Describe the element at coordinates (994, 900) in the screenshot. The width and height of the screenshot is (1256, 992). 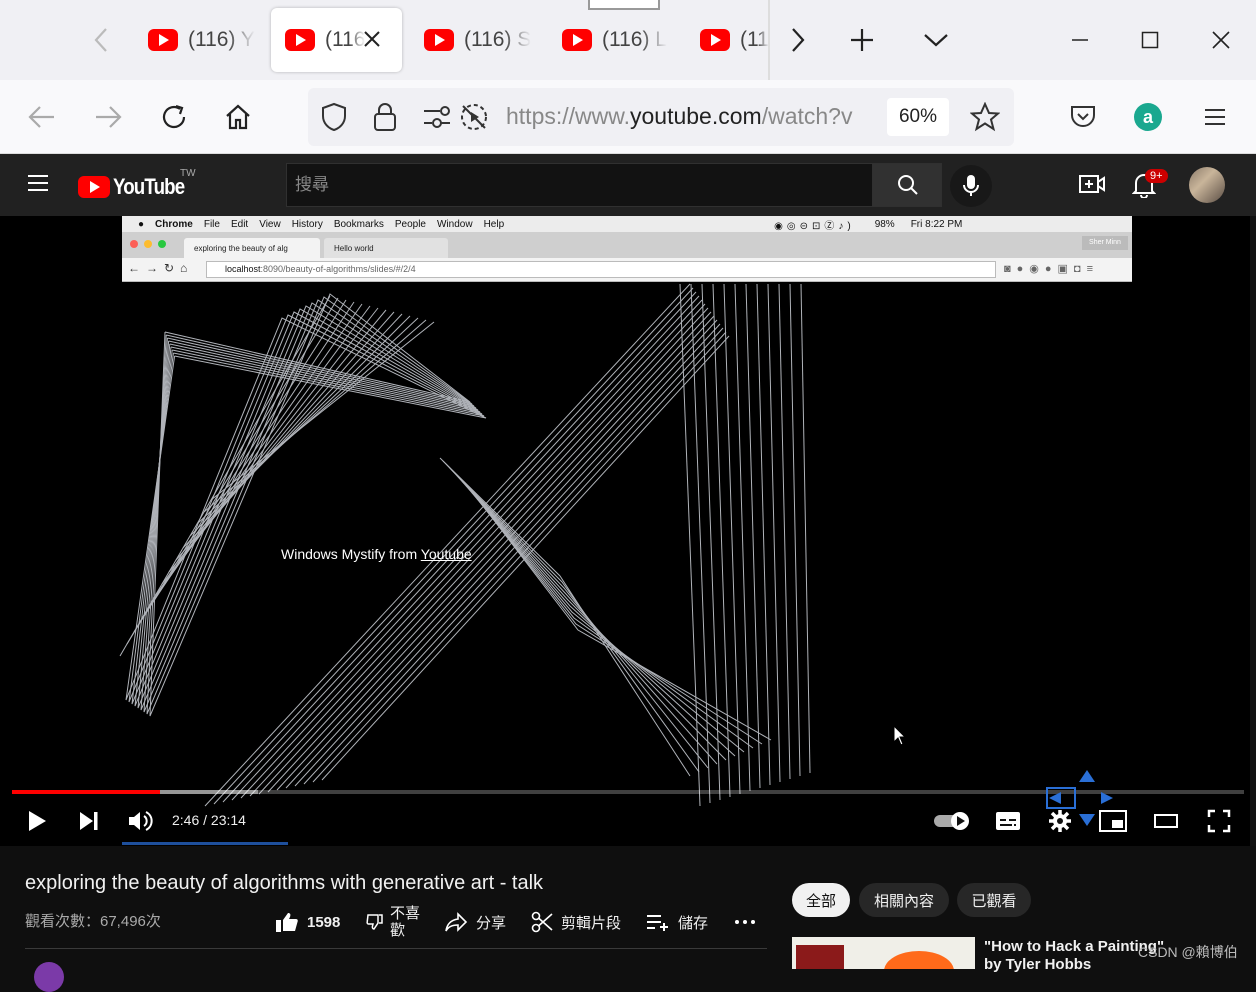
I see `chip-watched: 已觀看` at that location.